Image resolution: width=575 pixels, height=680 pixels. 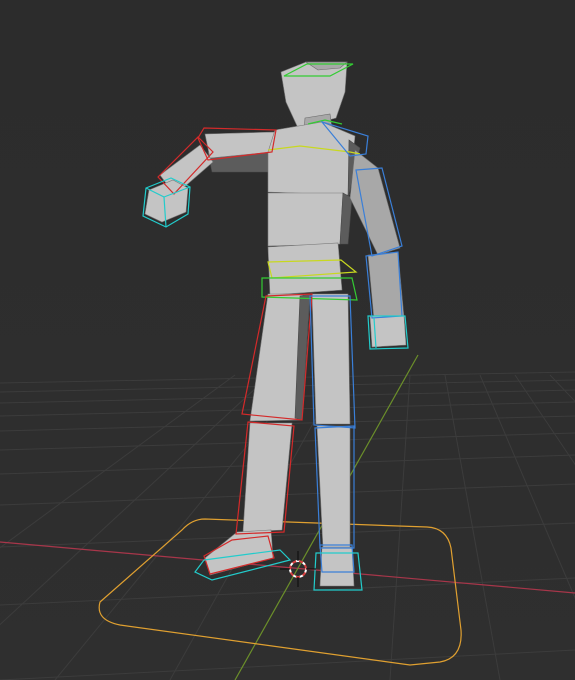 I want to click on chest-mesh, so click(x=311, y=158).